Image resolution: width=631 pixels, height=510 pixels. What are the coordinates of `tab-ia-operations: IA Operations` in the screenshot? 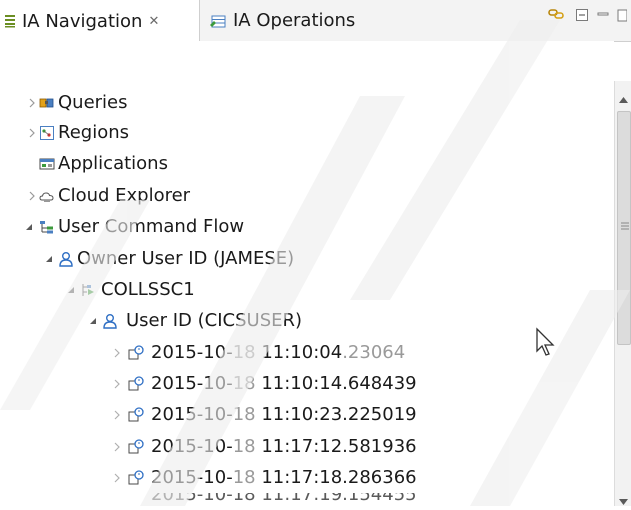 It's located at (280, 20).